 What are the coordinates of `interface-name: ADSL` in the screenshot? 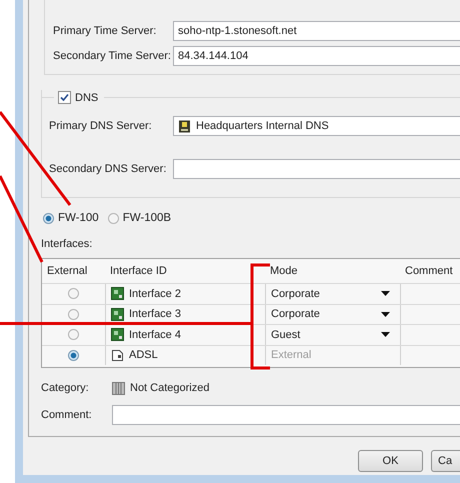 It's located at (143, 355).